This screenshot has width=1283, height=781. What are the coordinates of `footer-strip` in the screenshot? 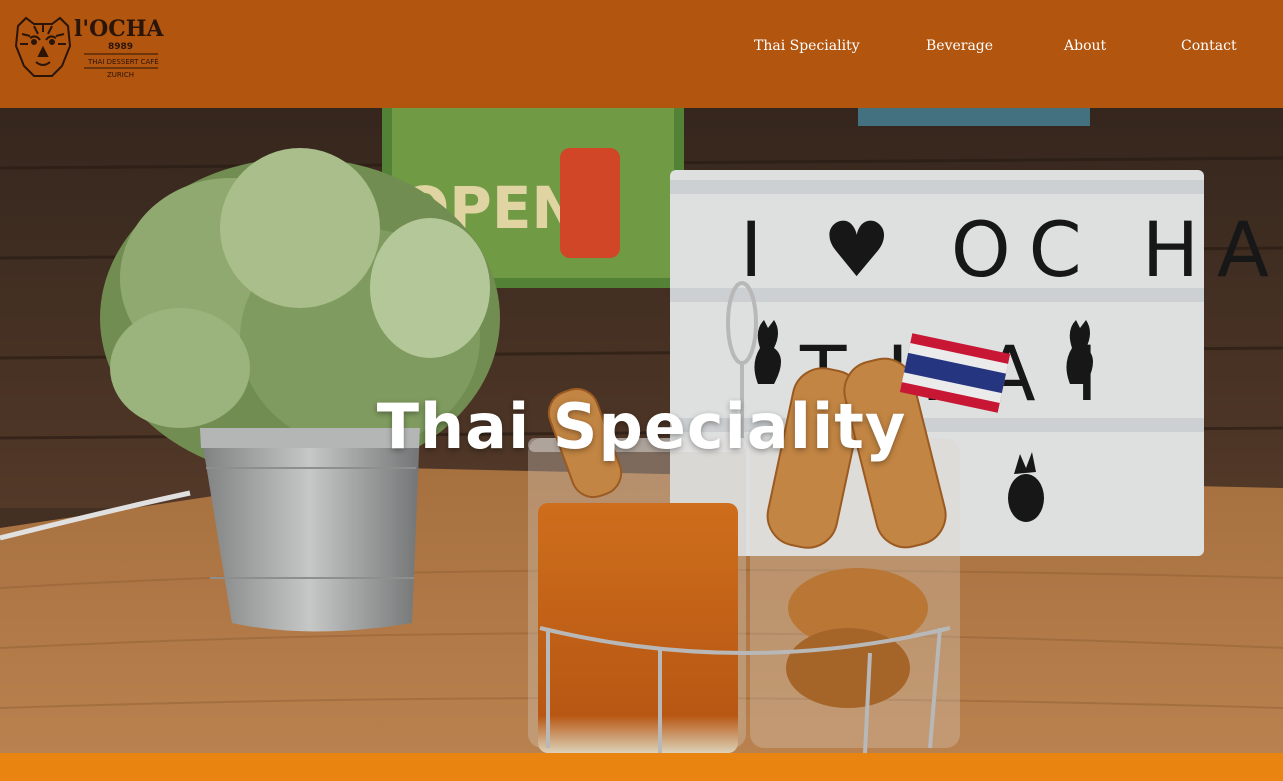 It's located at (641, 767).